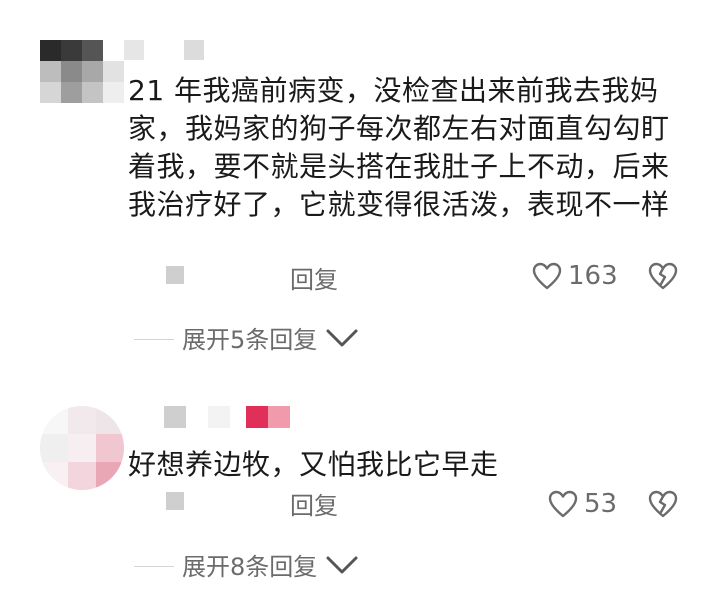 The image size is (720, 614). I want to click on like-button: 163, so click(575, 276).